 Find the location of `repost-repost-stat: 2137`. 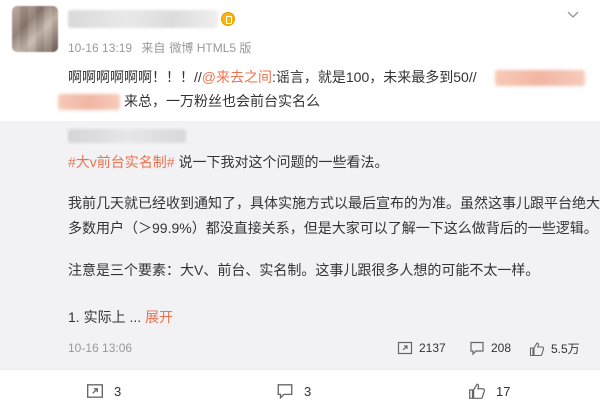

repost-repost-stat: 2137 is located at coordinates (421, 348).